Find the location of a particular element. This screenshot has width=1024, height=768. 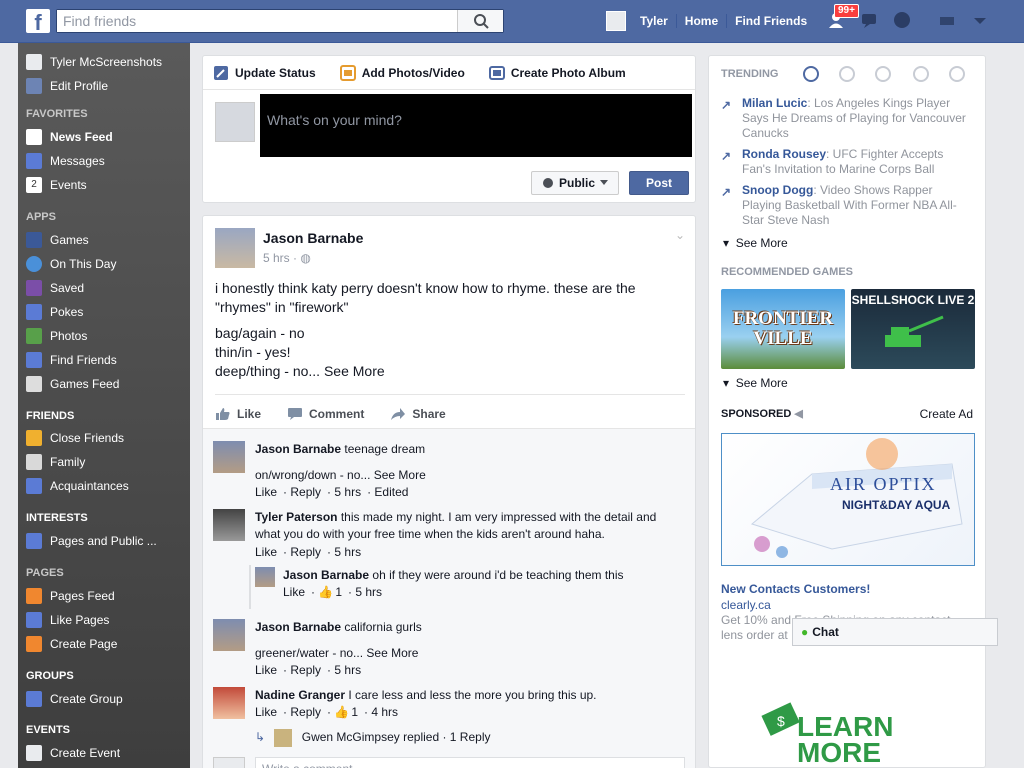

post-timestamp: 5 hrs is located at coordinates (276, 258).